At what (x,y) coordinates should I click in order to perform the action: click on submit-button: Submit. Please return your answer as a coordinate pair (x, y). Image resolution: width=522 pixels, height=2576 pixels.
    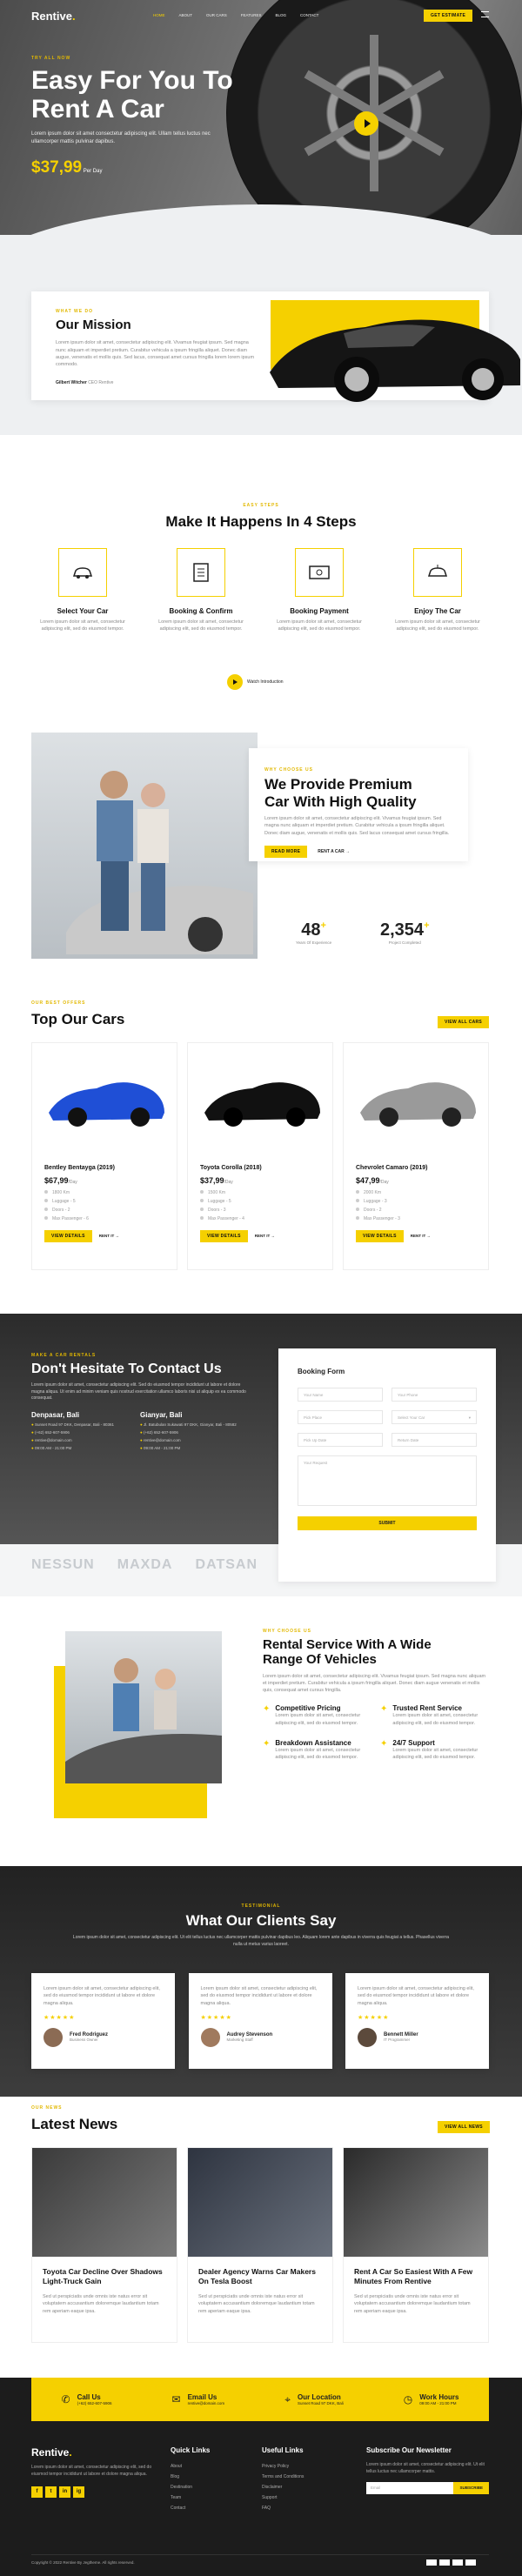
    Looking at the image, I should click on (387, 1523).